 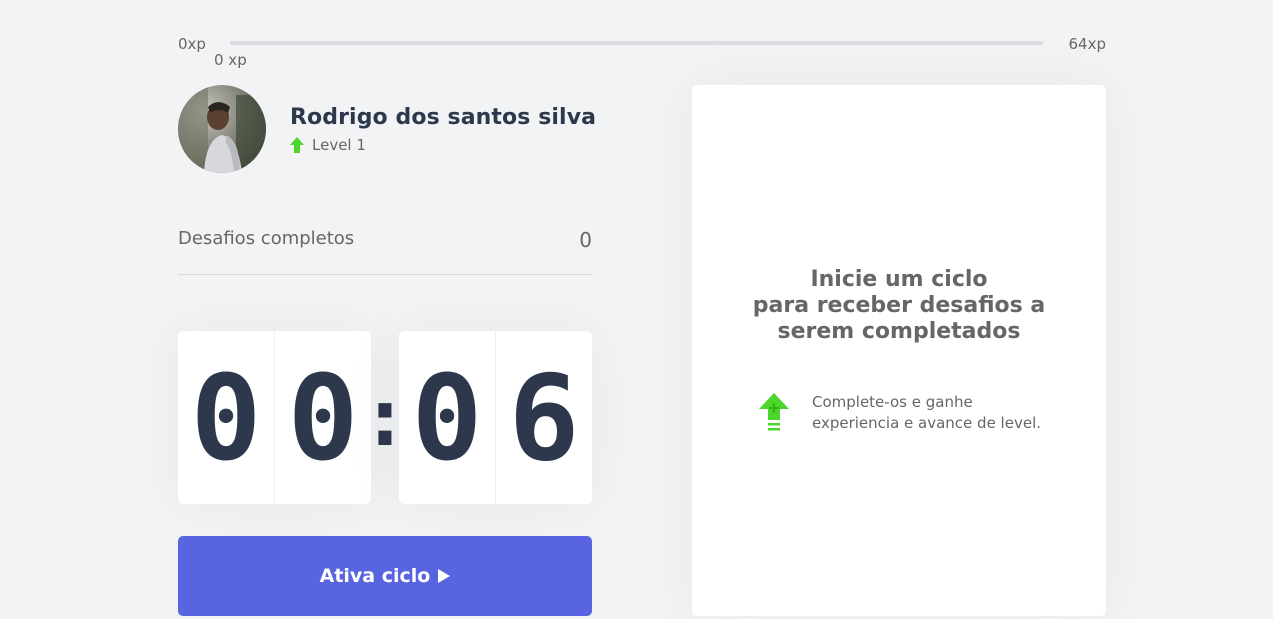 I want to click on avatar, so click(x=222, y=129).